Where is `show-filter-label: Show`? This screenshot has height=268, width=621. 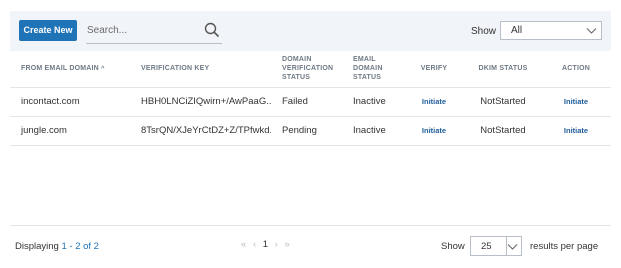
show-filter-label: Show is located at coordinates (484, 31).